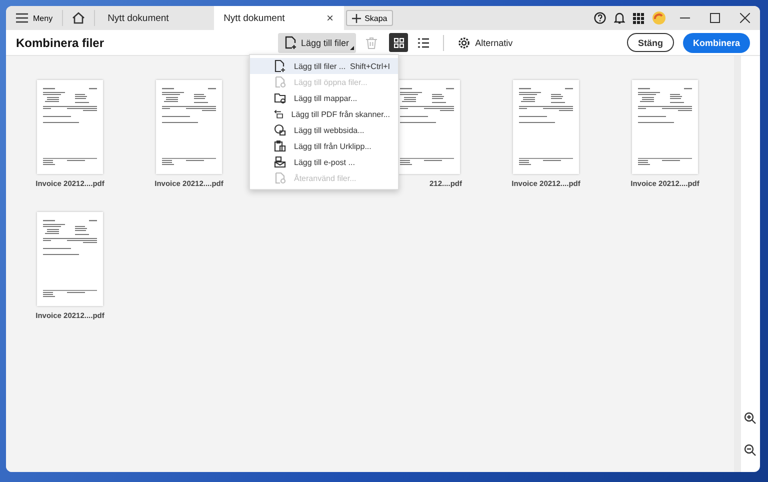  What do you see at coordinates (370, 66) in the screenshot?
I see `shortcut-text: Shift+Ctrl+I` at bounding box center [370, 66].